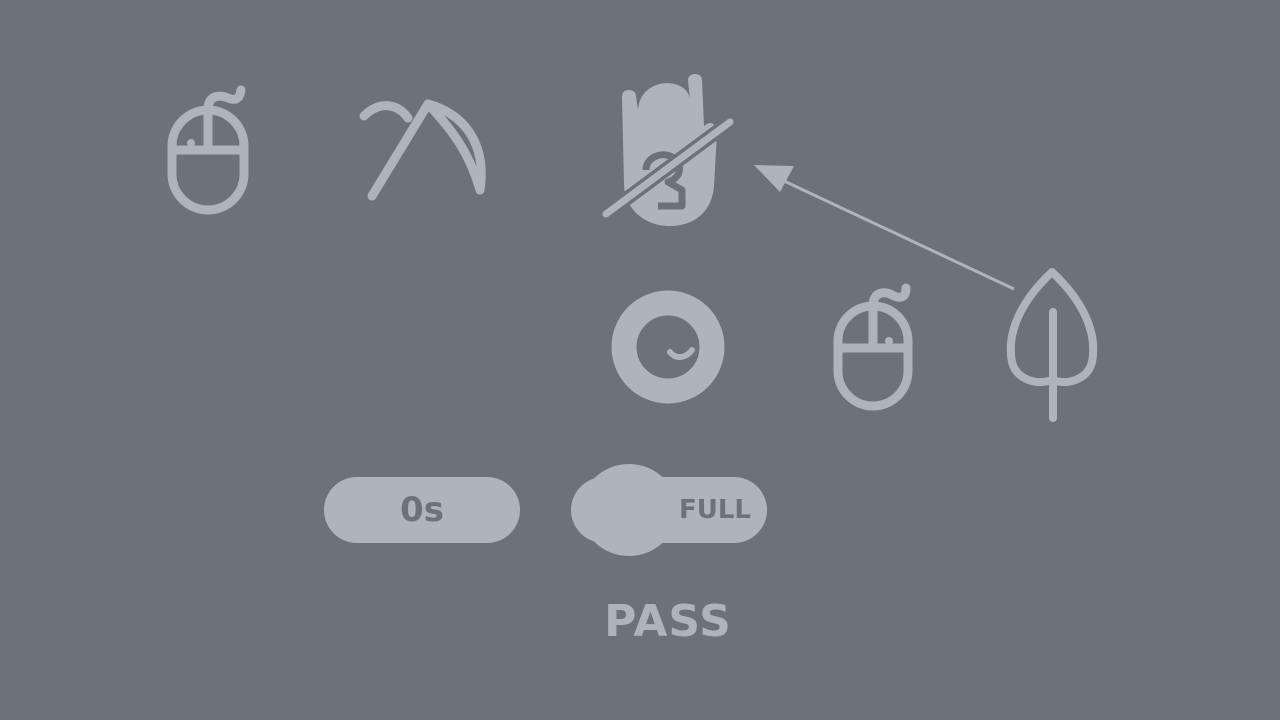  What do you see at coordinates (668, 621) in the screenshot?
I see `result-text: PASS` at bounding box center [668, 621].